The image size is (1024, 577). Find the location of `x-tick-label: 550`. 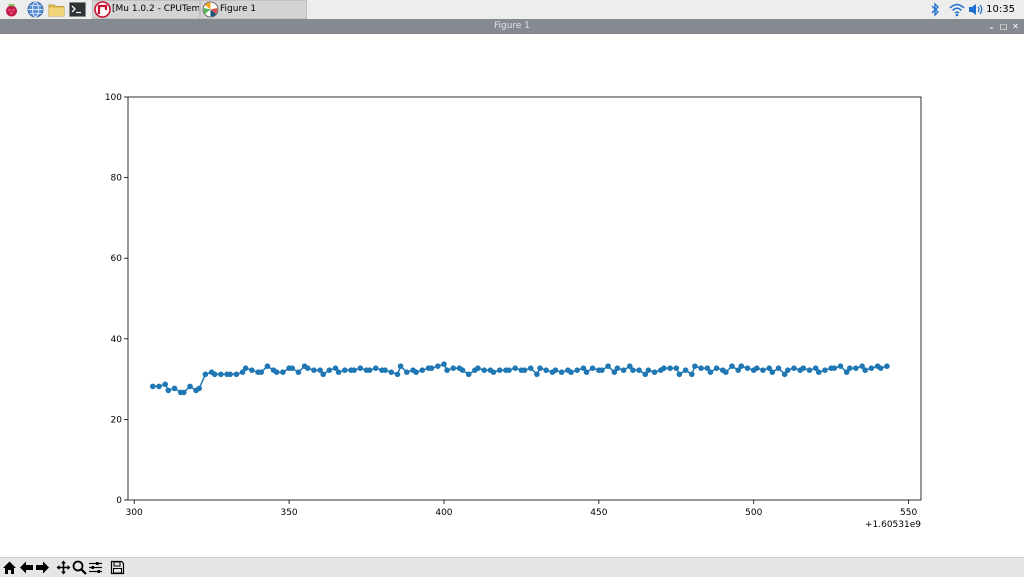

x-tick-label: 550 is located at coordinates (908, 513).